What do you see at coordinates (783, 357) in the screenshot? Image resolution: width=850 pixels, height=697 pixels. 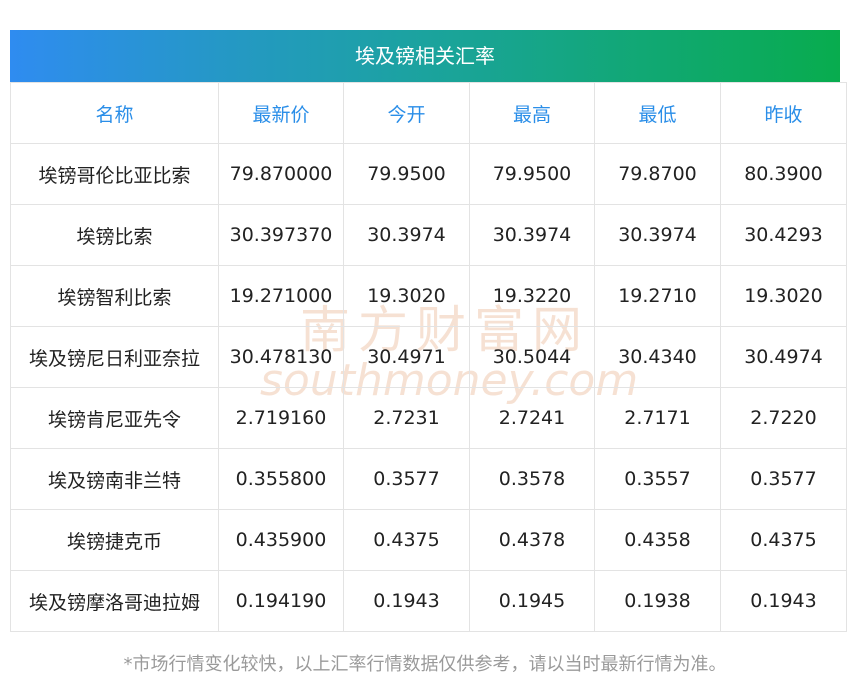 I see `cell-prev-close: 30.4974` at bounding box center [783, 357].